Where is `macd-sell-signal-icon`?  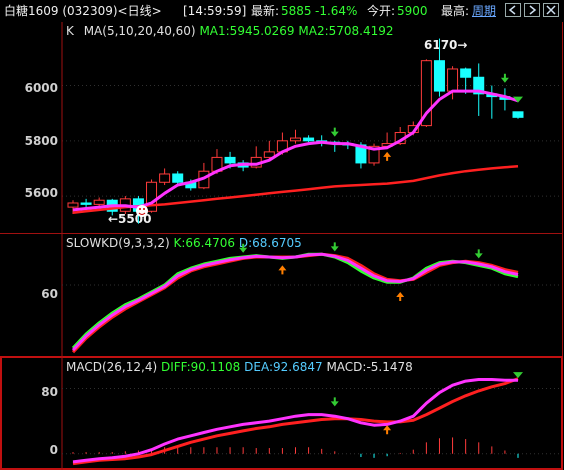
macd-sell-signal-icon is located at coordinates (334, 402).